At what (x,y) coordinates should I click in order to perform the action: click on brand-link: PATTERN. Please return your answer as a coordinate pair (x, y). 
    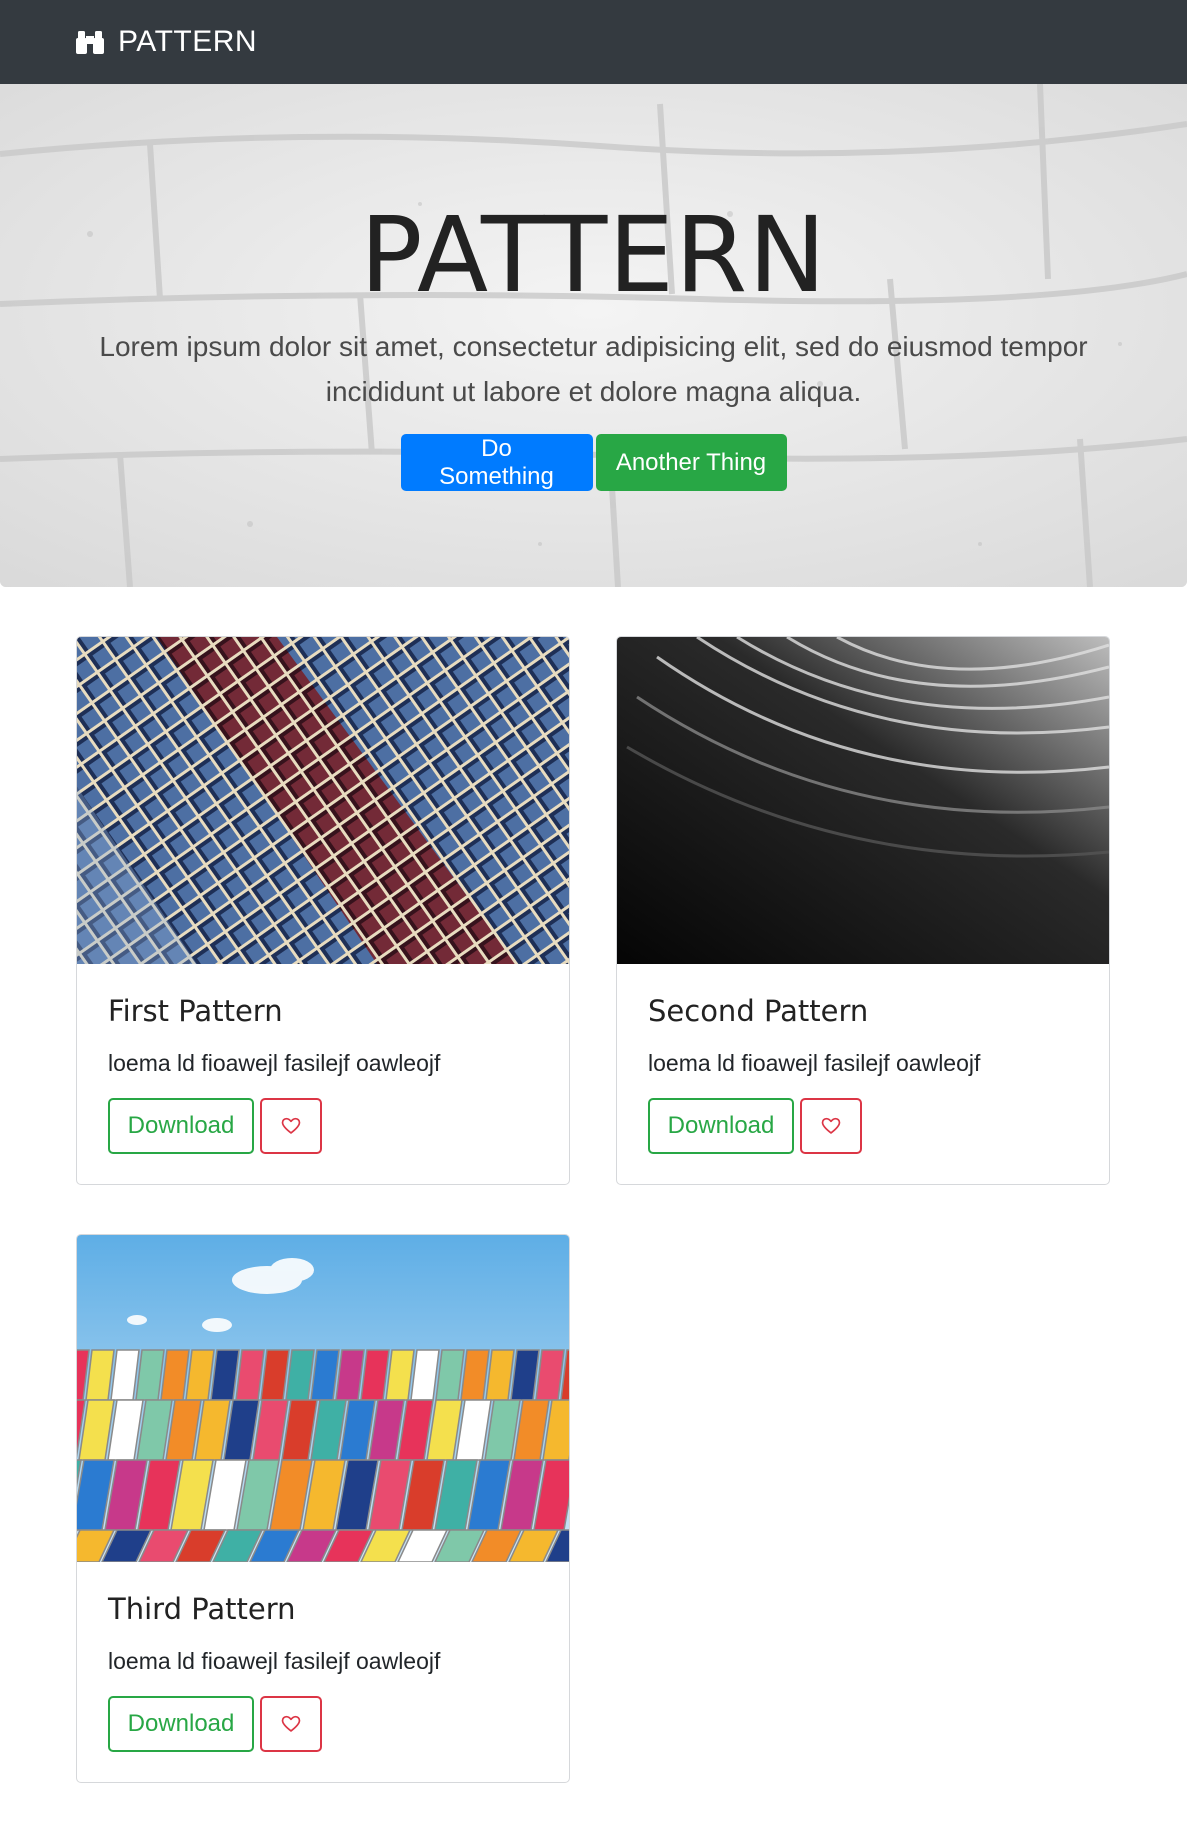
    Looking at the image, I should click on (165, 42).